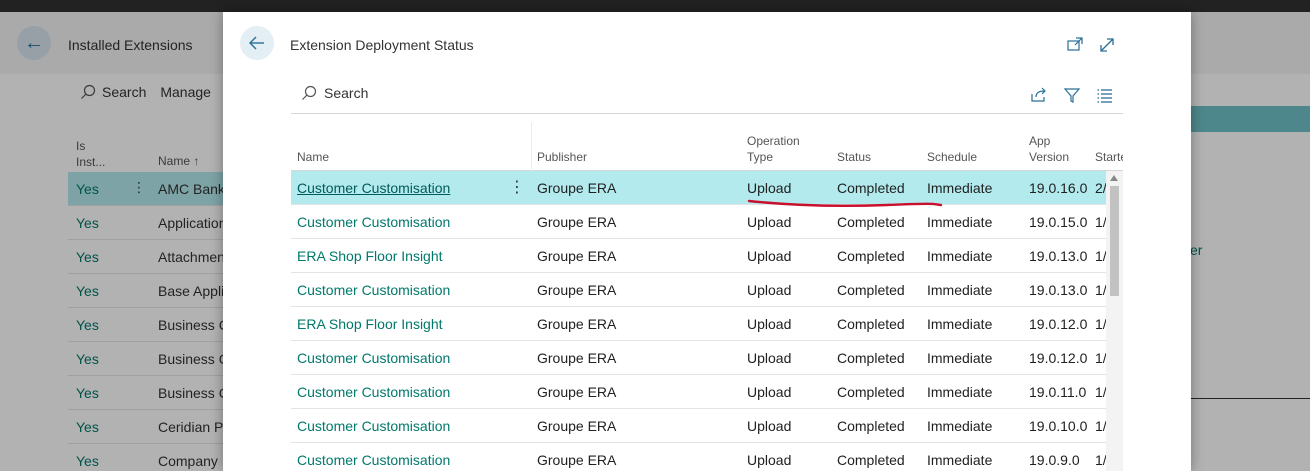 The image size is (1310, 471). I want to click on dialog-toolbar, so click(1071, 94).